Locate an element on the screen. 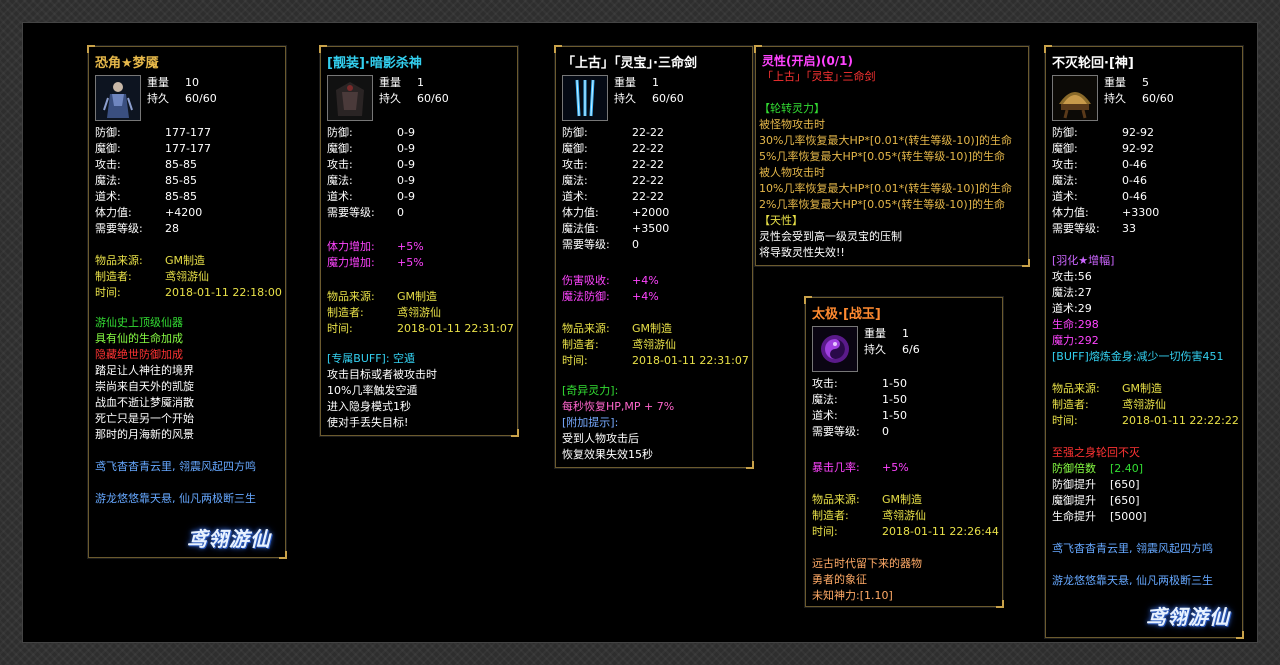  set-label: 防御倍数 is located at coordinates (1074, 468).